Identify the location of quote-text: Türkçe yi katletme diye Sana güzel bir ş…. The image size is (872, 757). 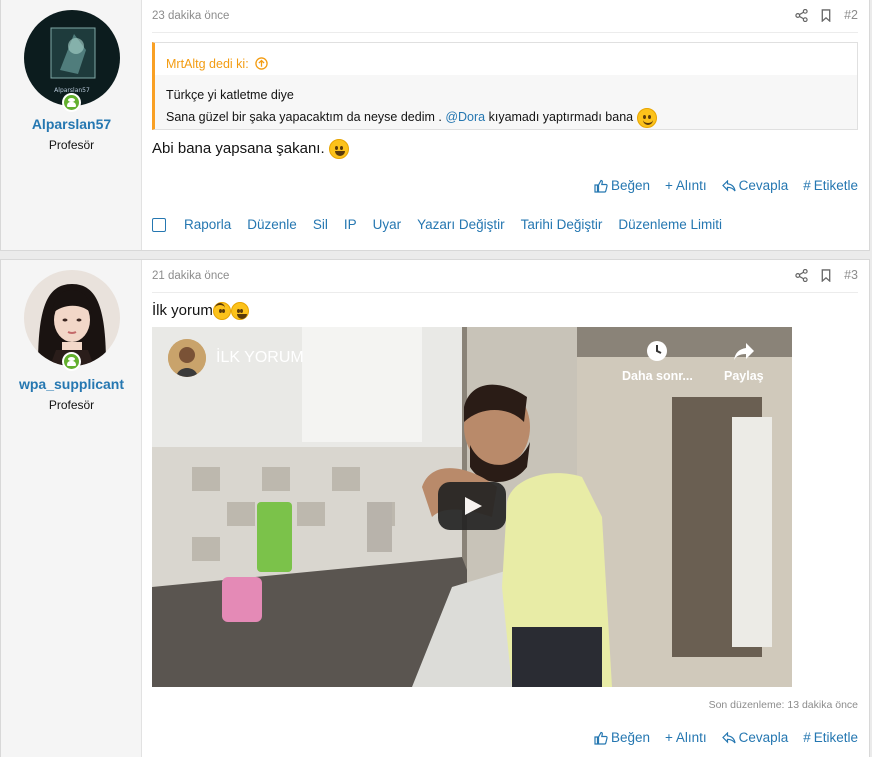
(506, 101).